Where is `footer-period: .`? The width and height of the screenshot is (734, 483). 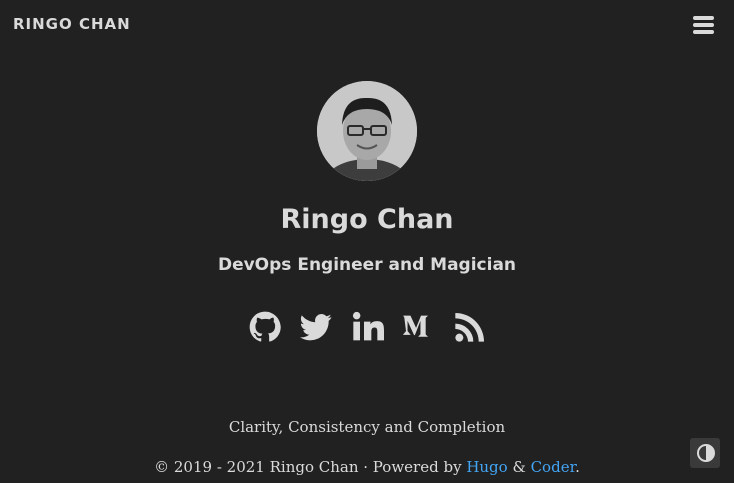 footer-period: . is located at coordinates (577, 467).